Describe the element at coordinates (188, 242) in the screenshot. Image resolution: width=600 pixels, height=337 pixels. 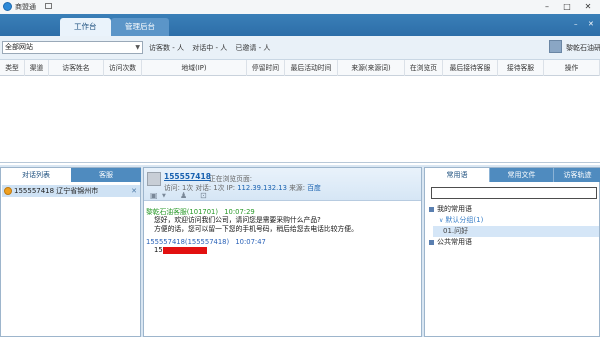
I see `message-sender: 155557418(155557418)` at that location.